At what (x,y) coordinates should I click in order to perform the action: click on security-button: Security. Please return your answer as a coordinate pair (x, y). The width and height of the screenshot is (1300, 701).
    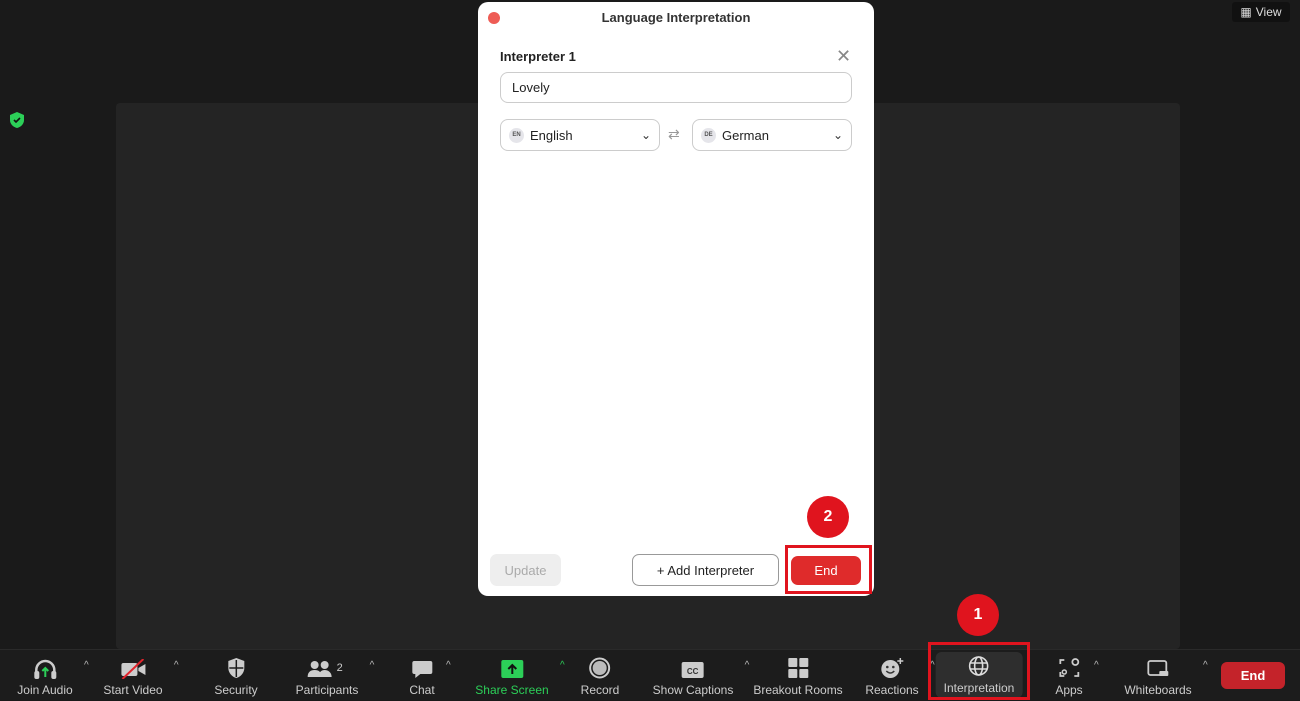
    Looking at the image, I should click on (236, 675).